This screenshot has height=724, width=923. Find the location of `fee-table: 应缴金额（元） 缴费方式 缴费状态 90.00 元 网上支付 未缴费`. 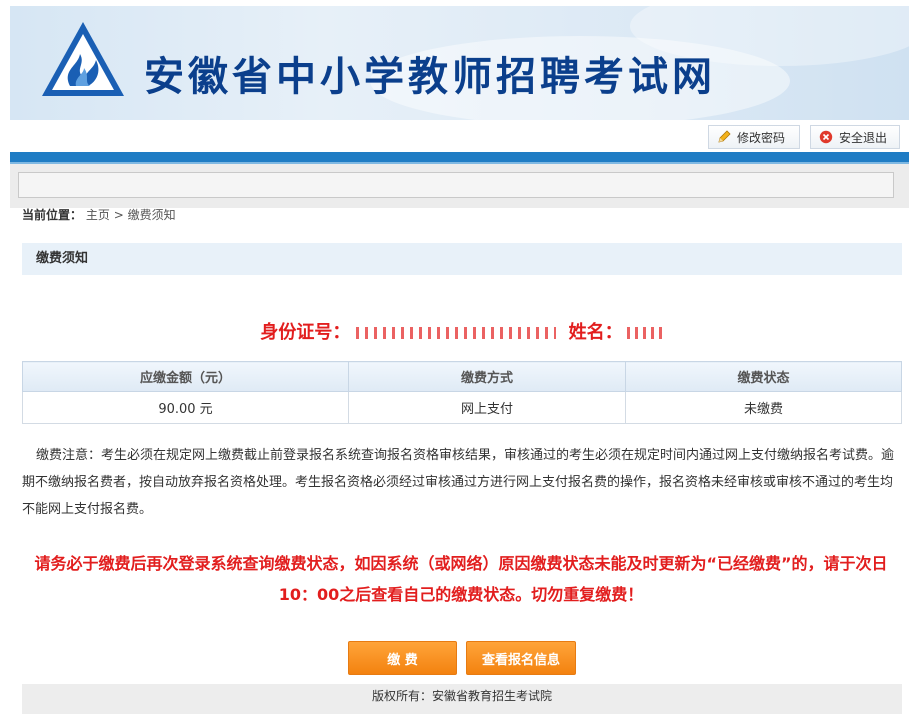

fee-table: 应缴金额（元） 缴费方式 缴费状态 90.00 元 网上支付 未缴费 is located at coordinates (462, 392).